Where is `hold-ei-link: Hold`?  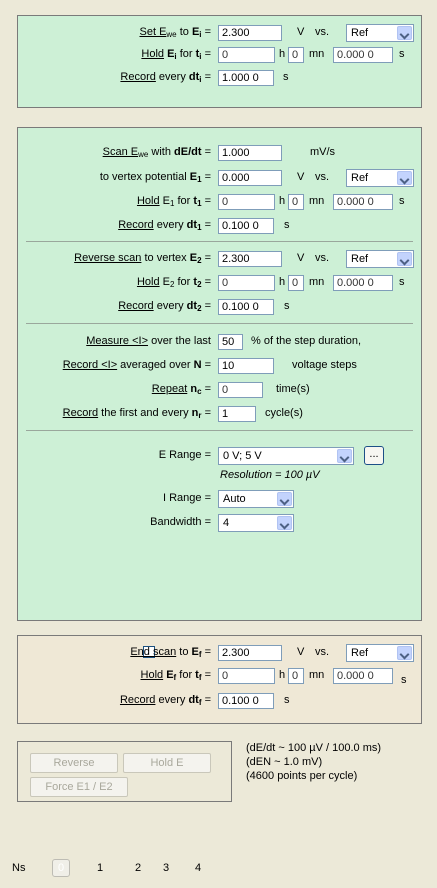
hold-ei-link: Hold is located at coordinates (152, 54).